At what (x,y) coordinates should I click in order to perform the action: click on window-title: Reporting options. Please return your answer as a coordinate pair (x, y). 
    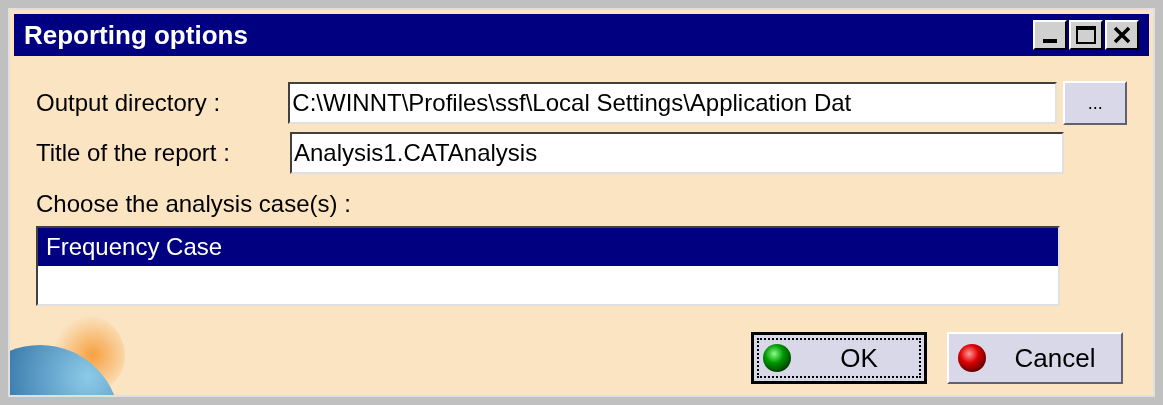
    Looking at the image, I should click on (136, 35).